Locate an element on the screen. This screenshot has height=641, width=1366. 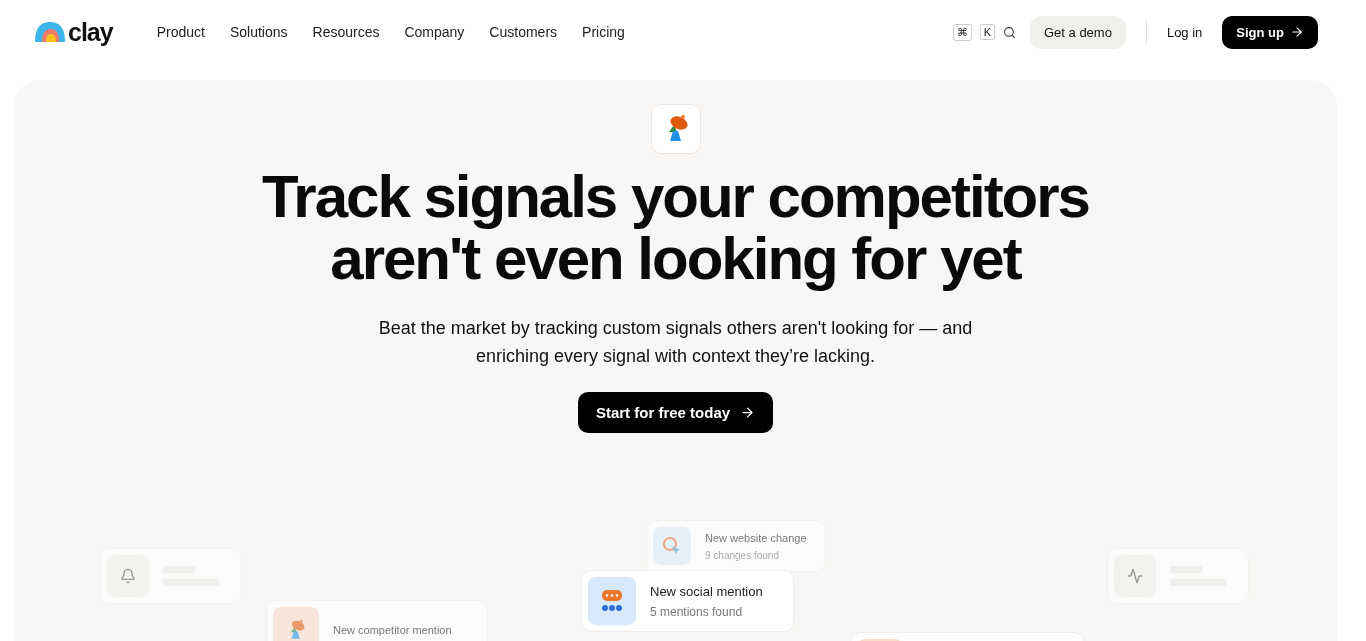
nav-link: Company is located at coordinates (434, 32).